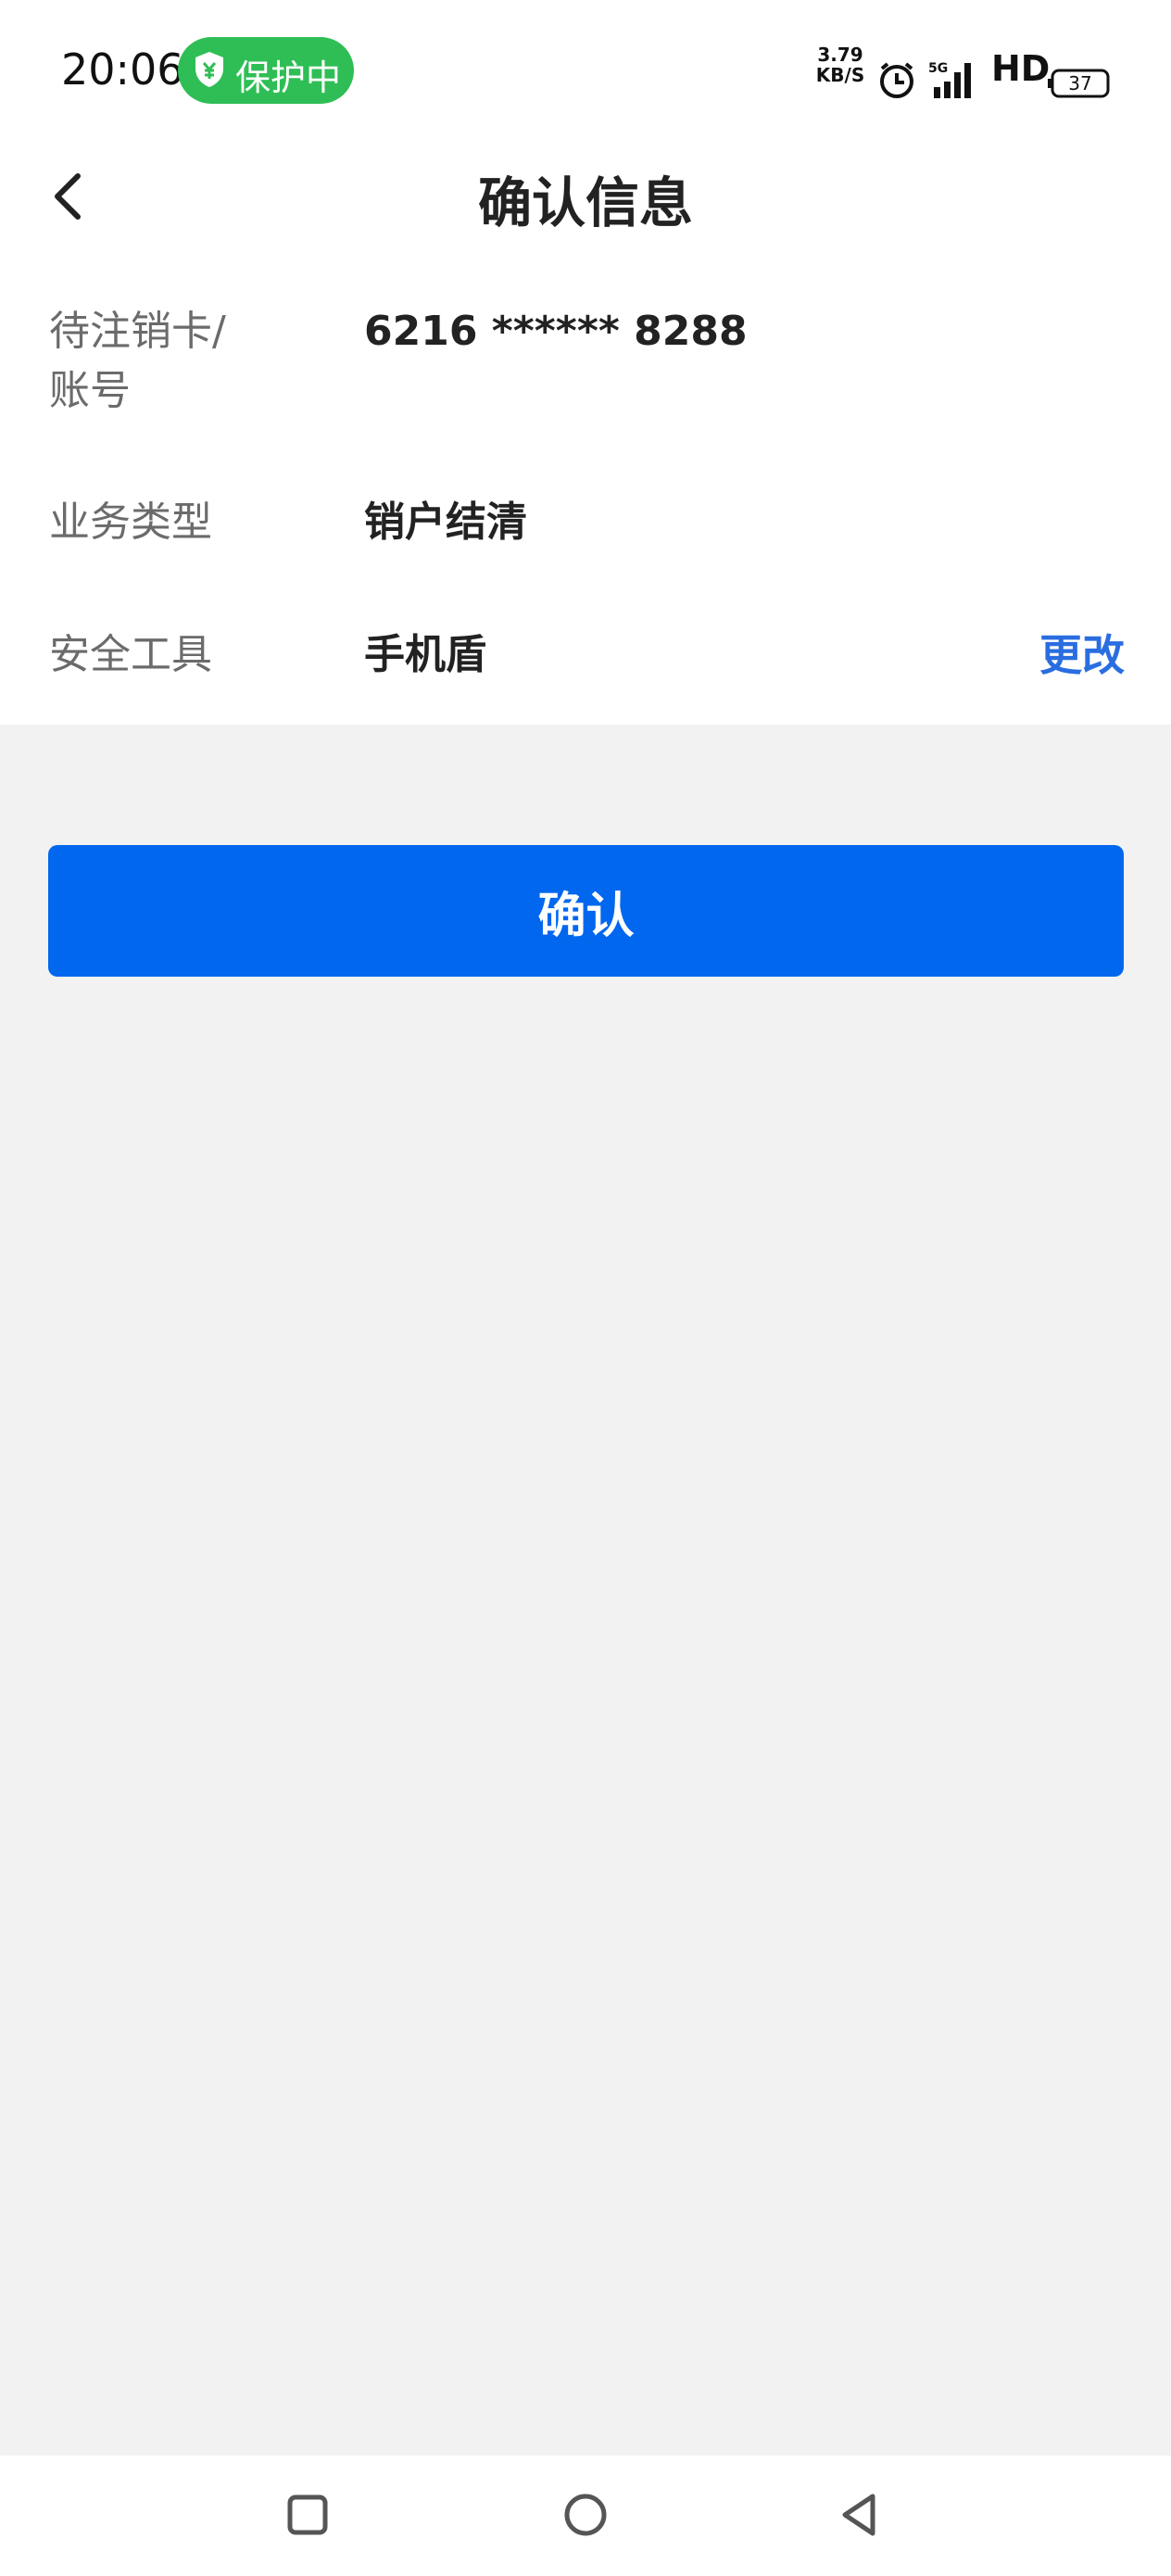 Image resolution: width=1171 pixels, height=2576 pixels. Describe the element at coordinates (586, 911) in the screenshot. I see `confirm-button: 确认` at that location.